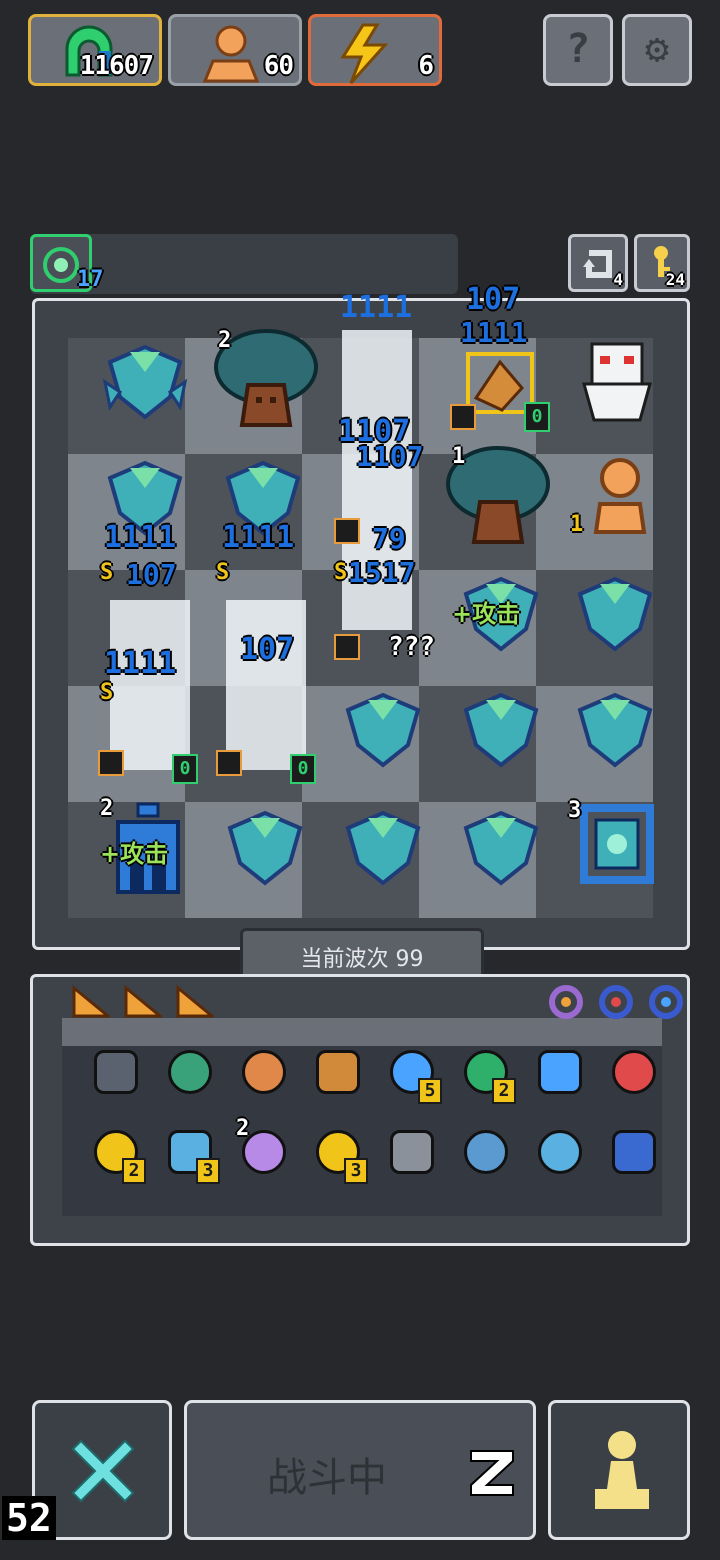  I want to click on key-count: 24, so click(675, 279).